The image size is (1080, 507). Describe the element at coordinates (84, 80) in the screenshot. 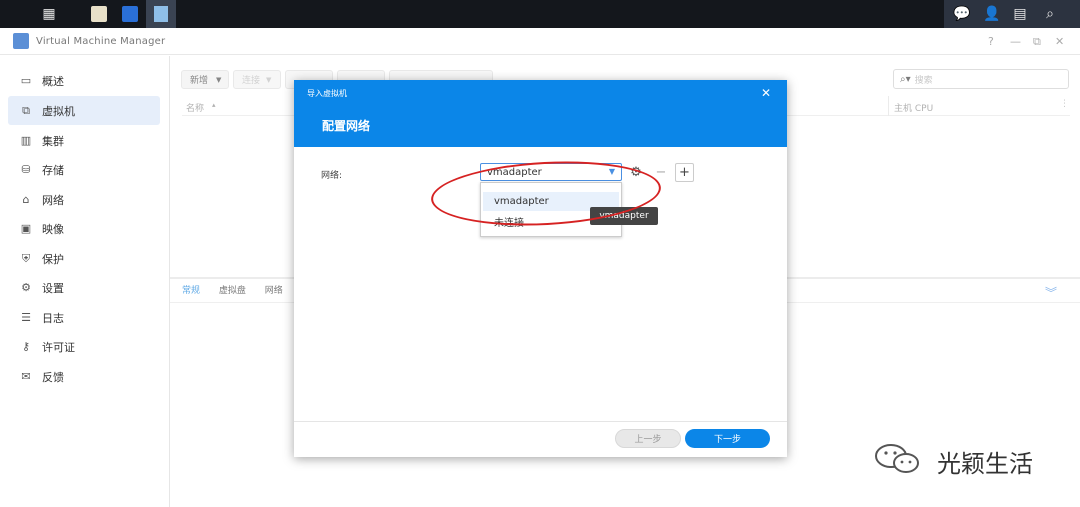

I see `sidebar-item-overview: ▭ 概述` at that location.